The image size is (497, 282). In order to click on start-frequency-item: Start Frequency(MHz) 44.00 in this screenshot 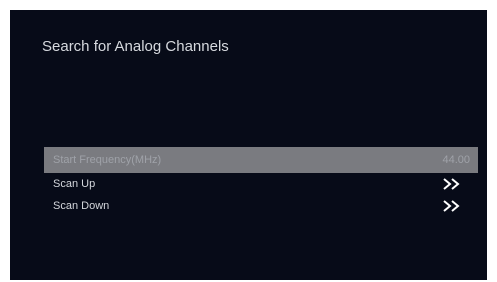, I will do `click(261, 160)`.